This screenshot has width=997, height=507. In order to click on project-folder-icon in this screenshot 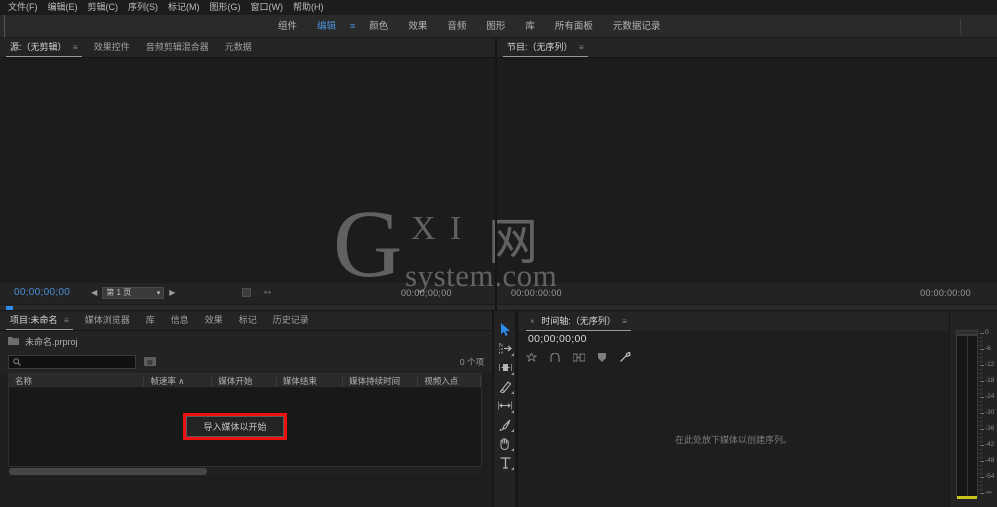, I will do `click(13, 341)`.